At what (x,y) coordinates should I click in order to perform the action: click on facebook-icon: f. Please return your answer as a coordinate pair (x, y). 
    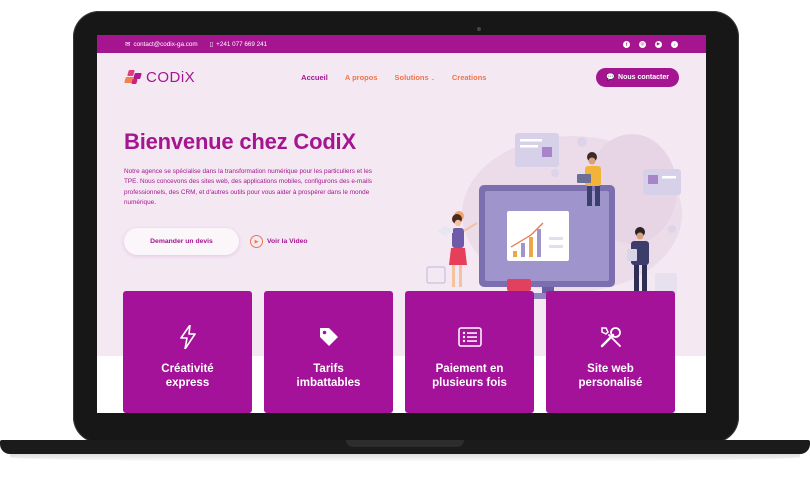
    Looking at the image, I should click on (626, 44).